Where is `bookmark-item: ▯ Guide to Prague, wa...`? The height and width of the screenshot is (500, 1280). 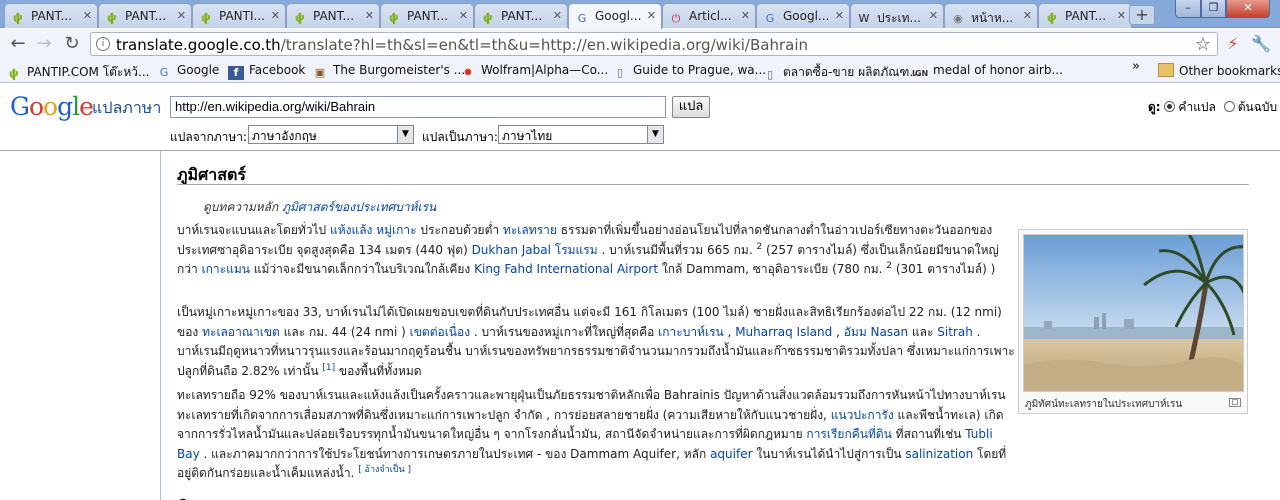
bookmark-item: ▯ Guide to Prague, wa... is located at coordinates (689, 71).